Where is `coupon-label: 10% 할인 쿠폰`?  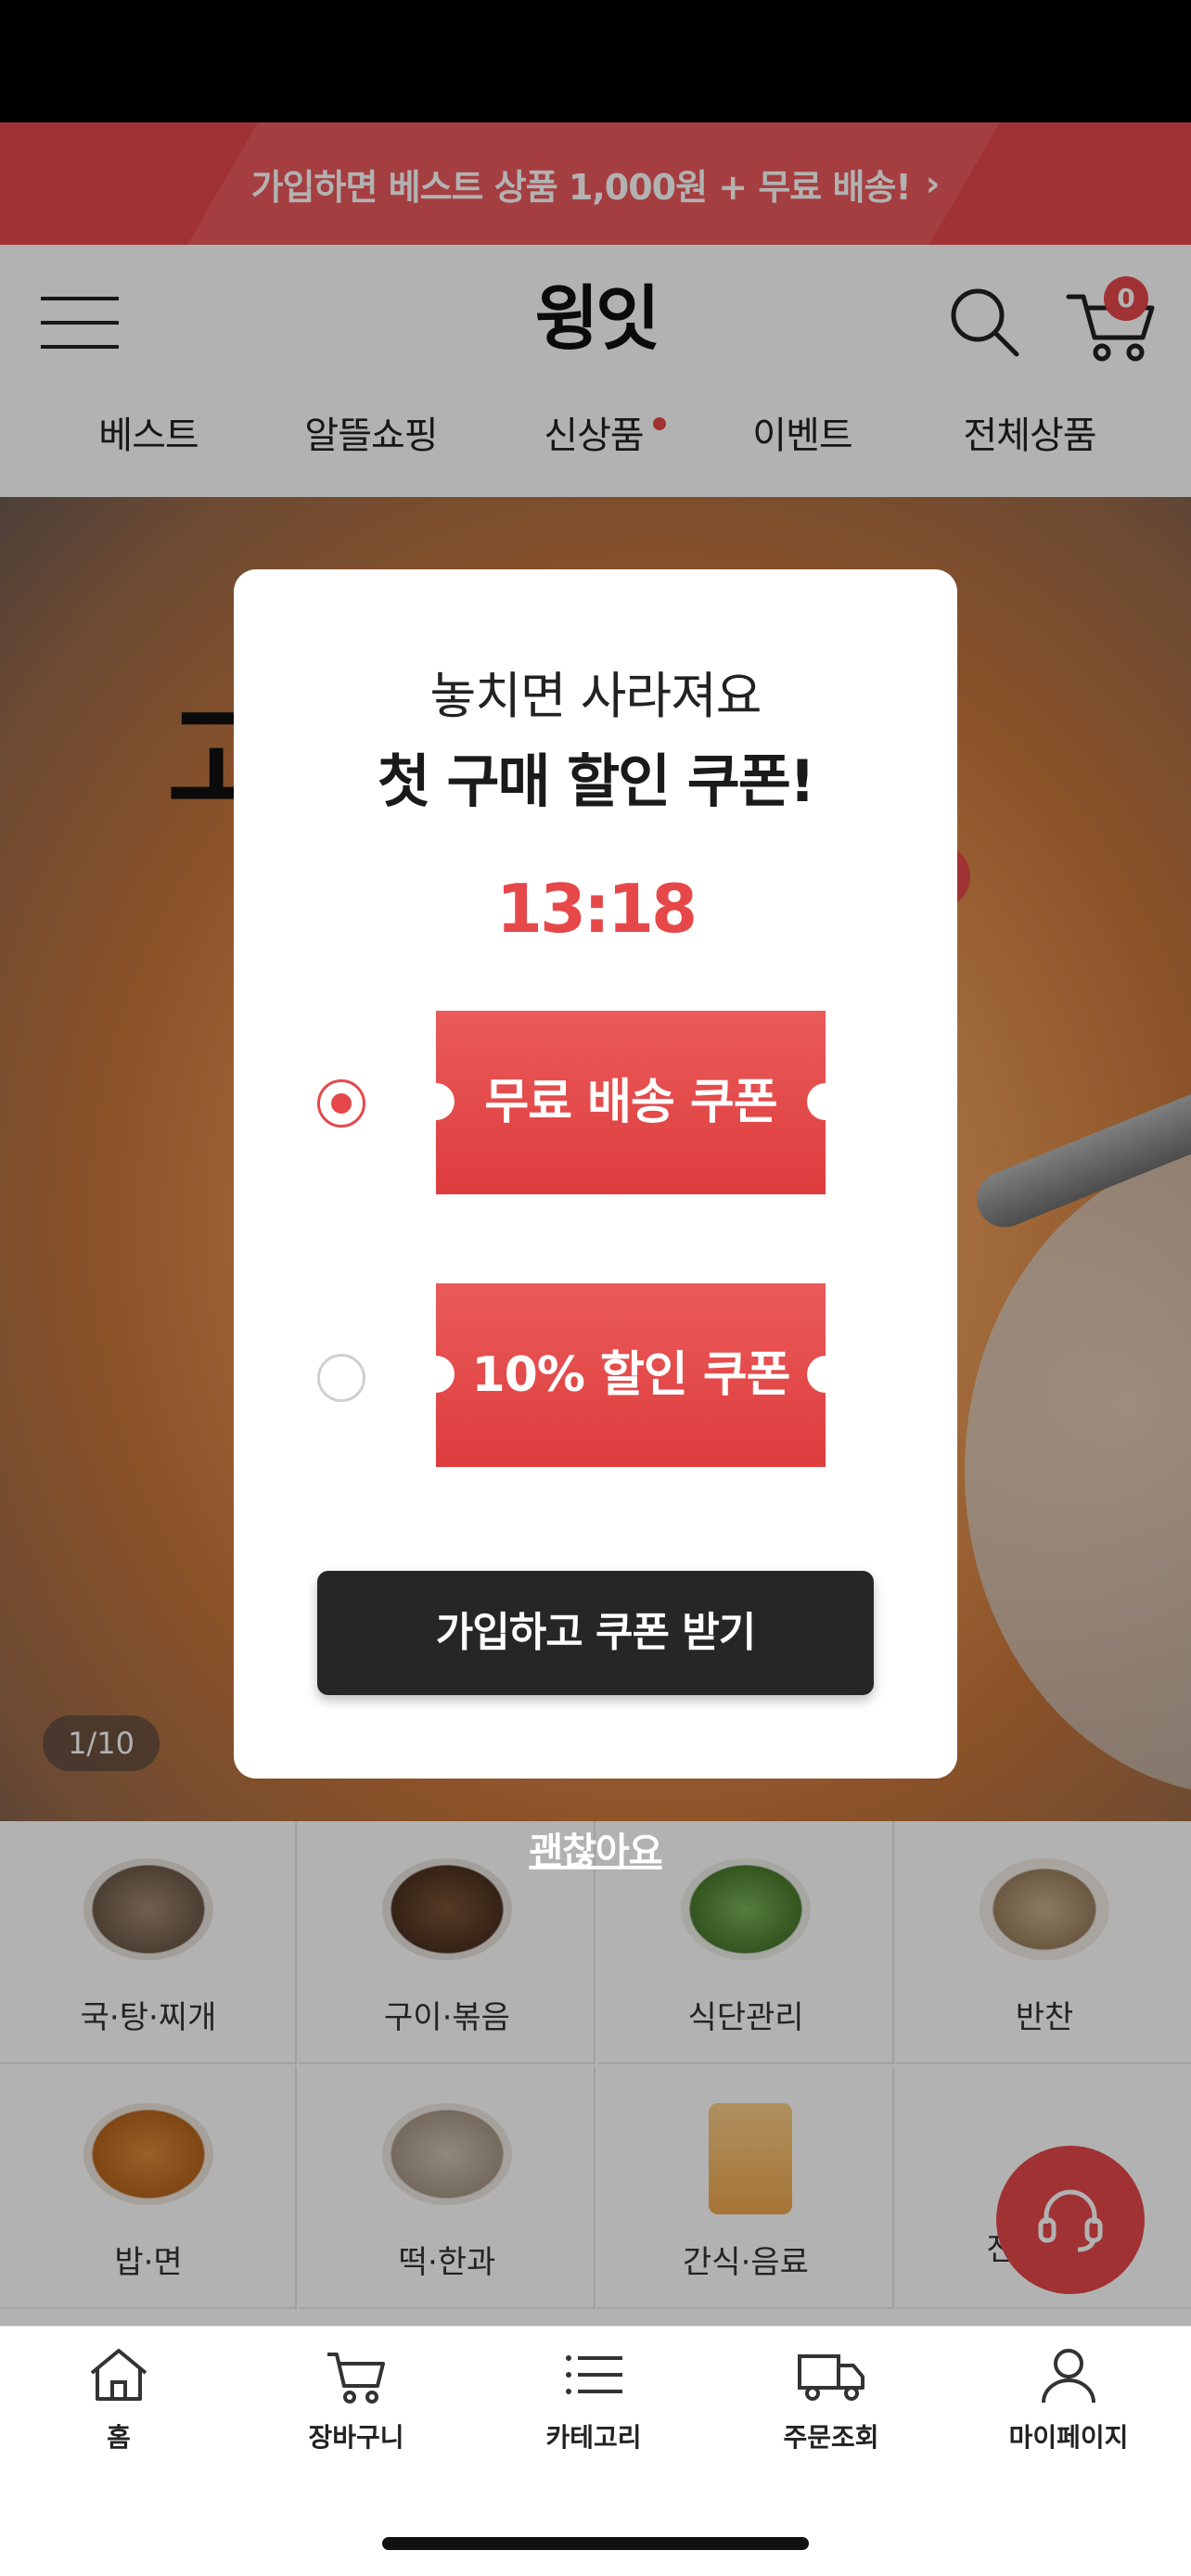
coupon-label: 10% 할인 쿠폰 is located at coordinates (630, 1375).